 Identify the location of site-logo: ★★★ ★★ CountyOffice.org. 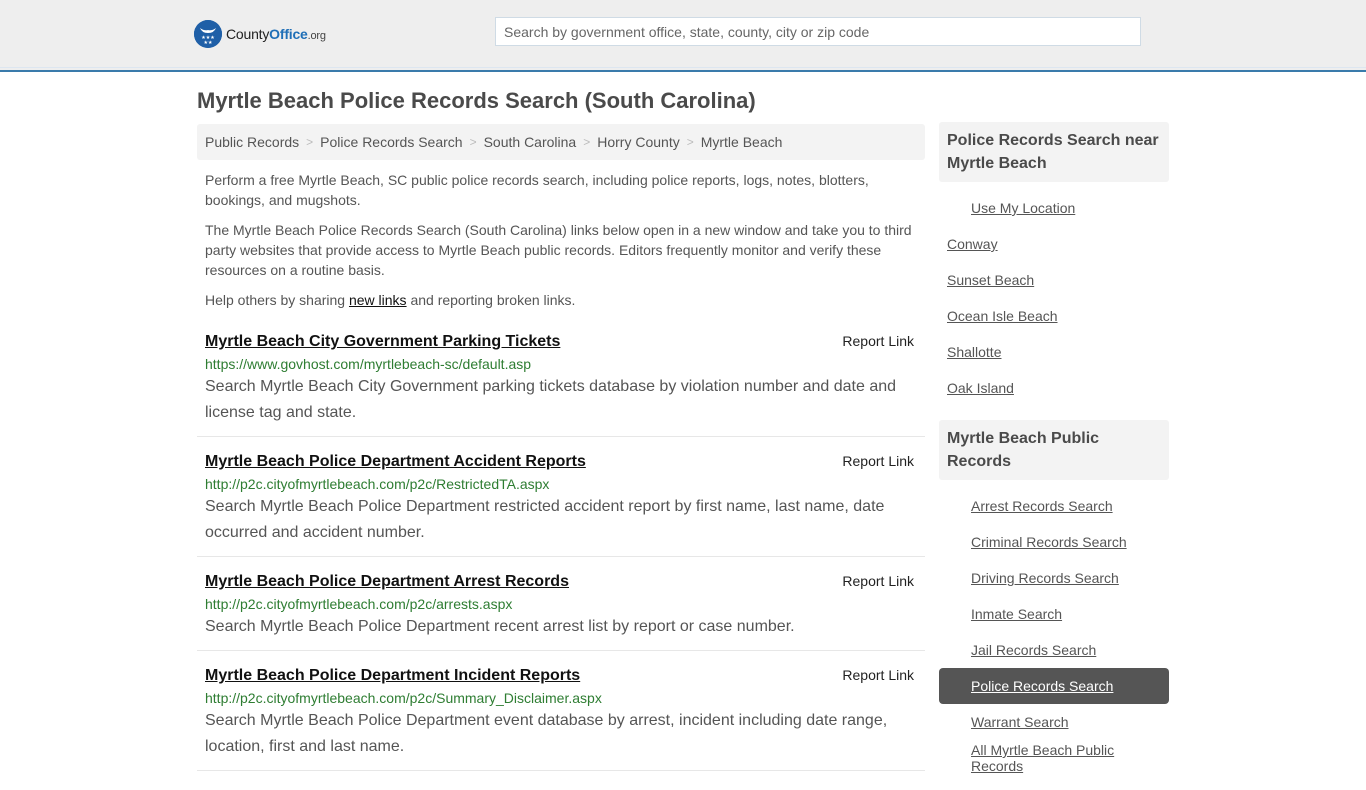
(260, 34).